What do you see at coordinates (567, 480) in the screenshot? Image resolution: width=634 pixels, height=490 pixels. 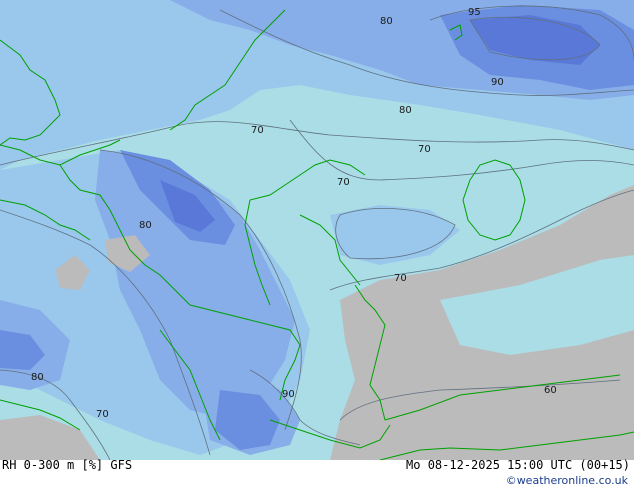 I see `site-credit: ©weatheronline.co.uk` at bounding box center [567, 480].